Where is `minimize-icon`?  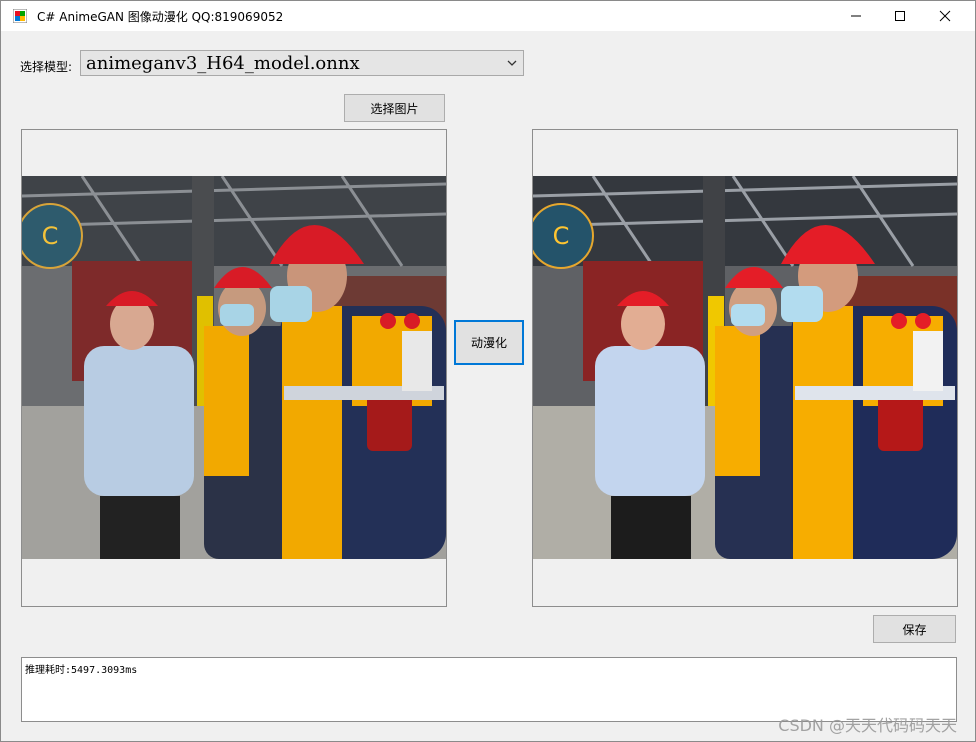
minimize-icon is located at coordinates (856, 16).